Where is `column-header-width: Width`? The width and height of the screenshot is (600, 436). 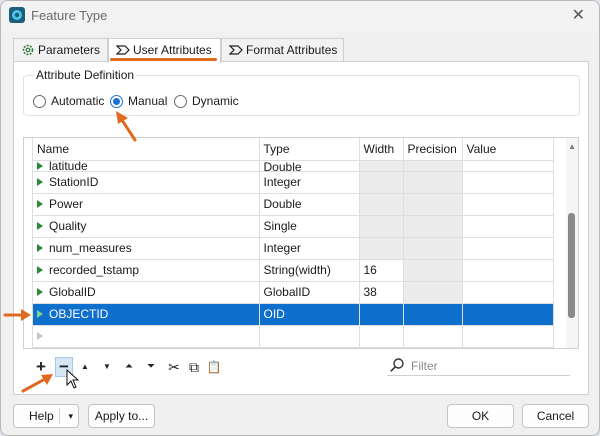 column-header-width: Width is located at coordinates (381, 149).